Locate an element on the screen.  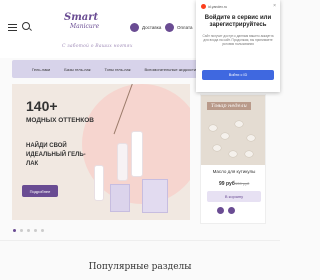
banner-subheadline: МОДНЫХ ОТТЕНКОВ is located at coordinates (60, 120).